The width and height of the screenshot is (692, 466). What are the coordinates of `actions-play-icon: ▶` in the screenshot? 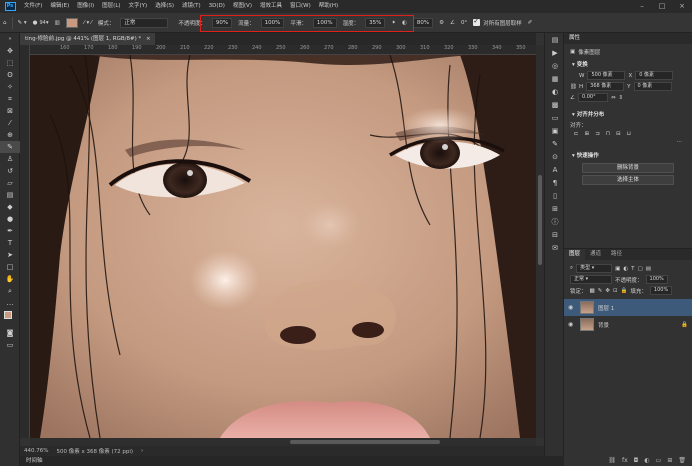 It's located at (555, 52).